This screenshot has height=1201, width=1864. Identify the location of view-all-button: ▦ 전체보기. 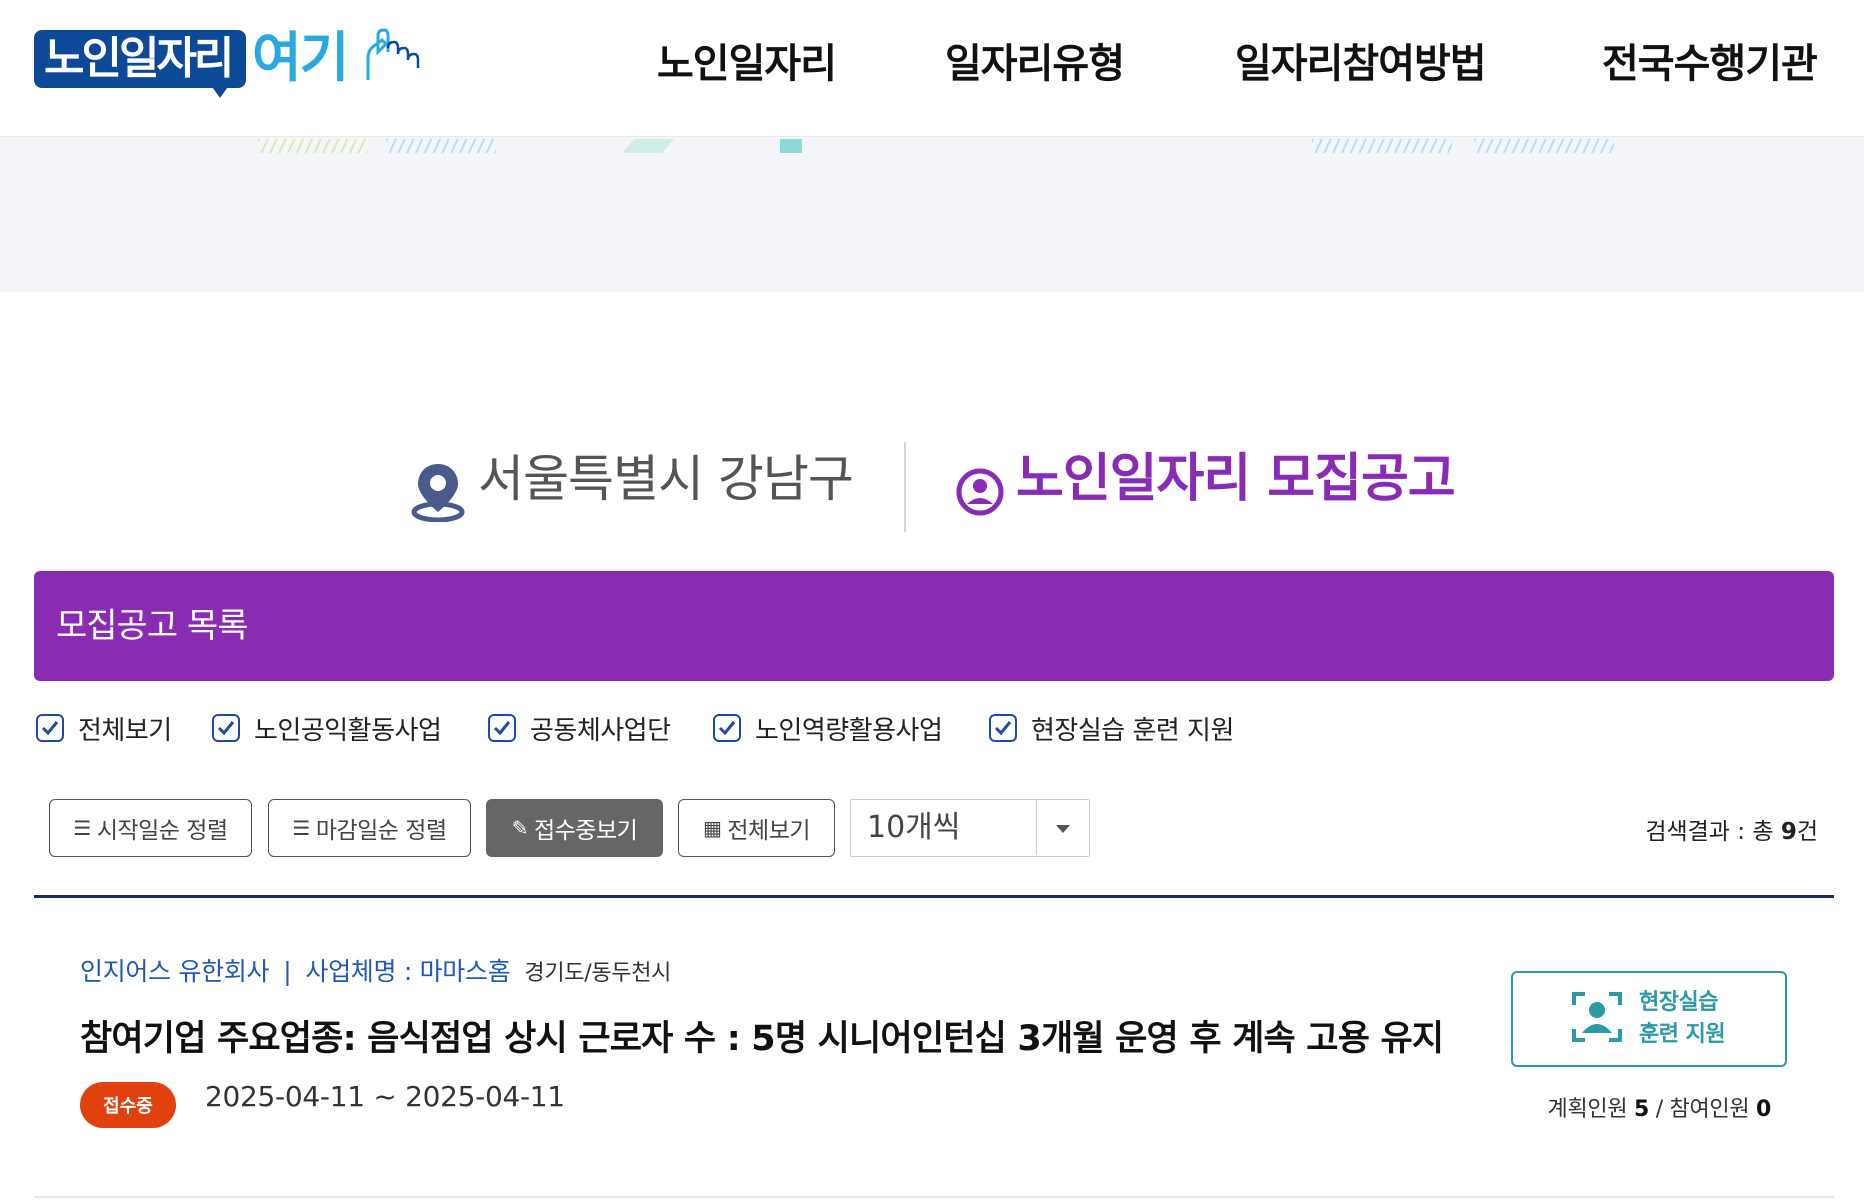
(756, 828).